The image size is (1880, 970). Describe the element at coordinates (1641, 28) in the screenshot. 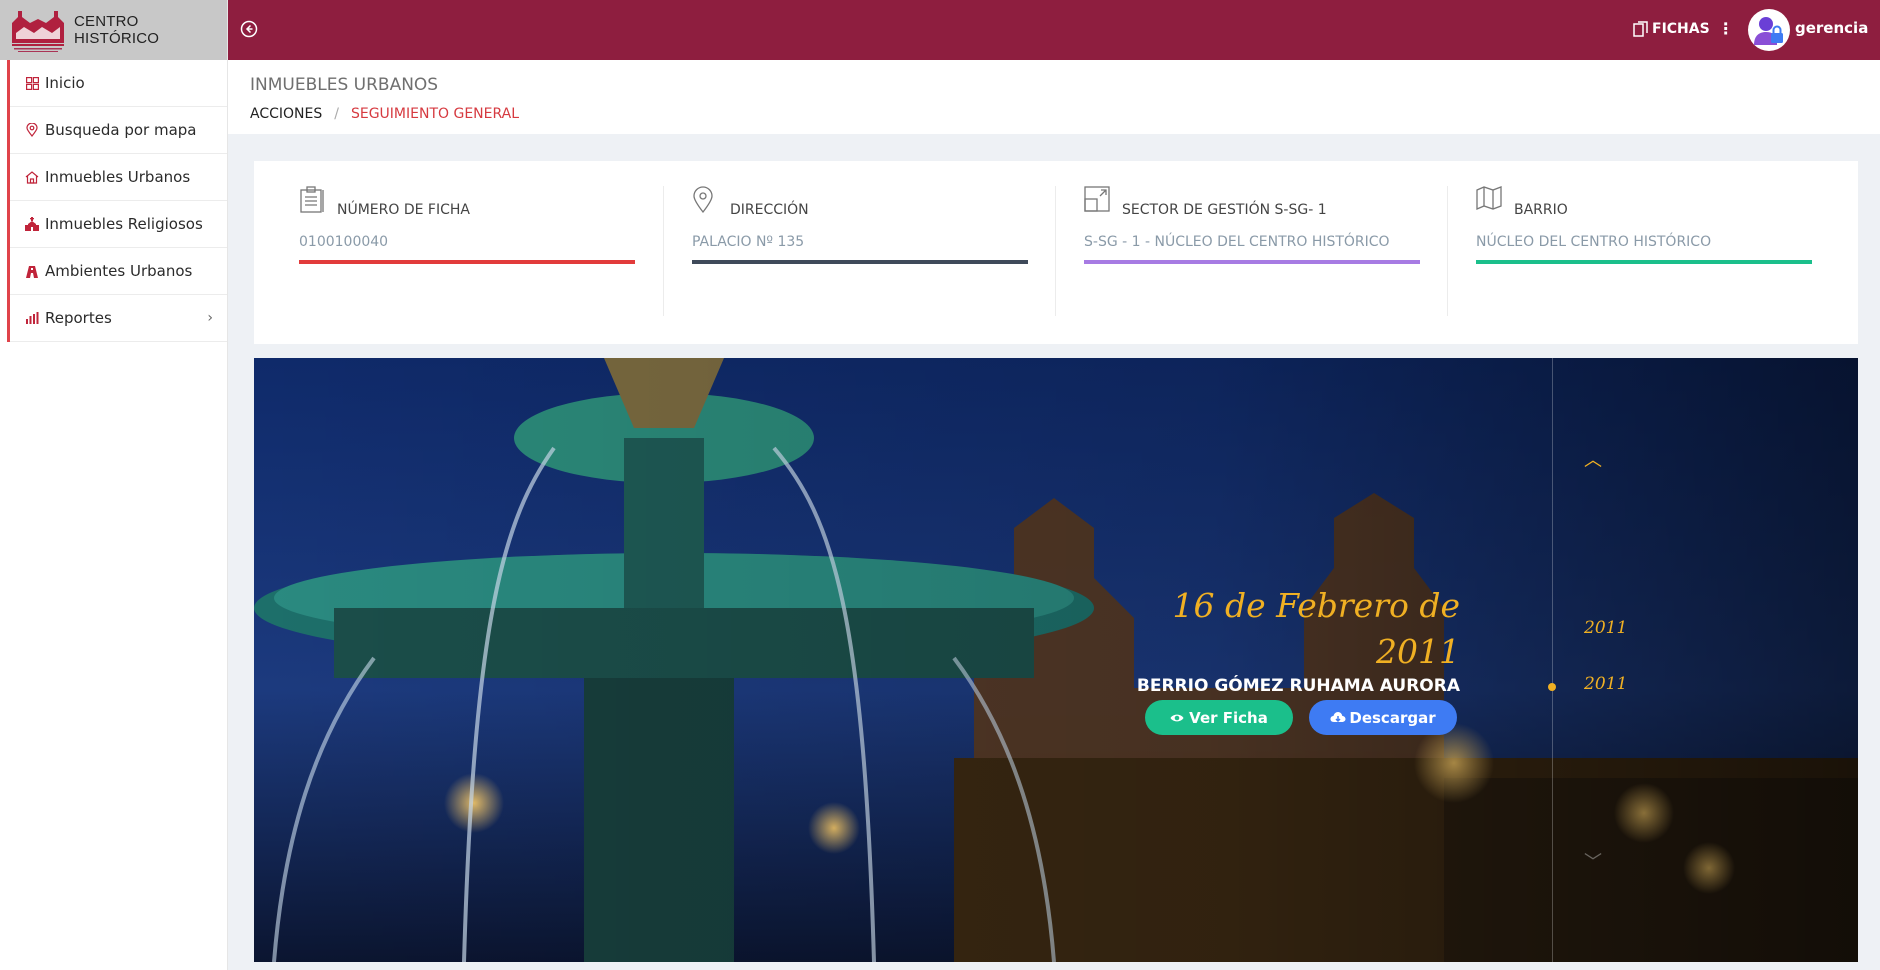

I see `documents-icon` at that location.